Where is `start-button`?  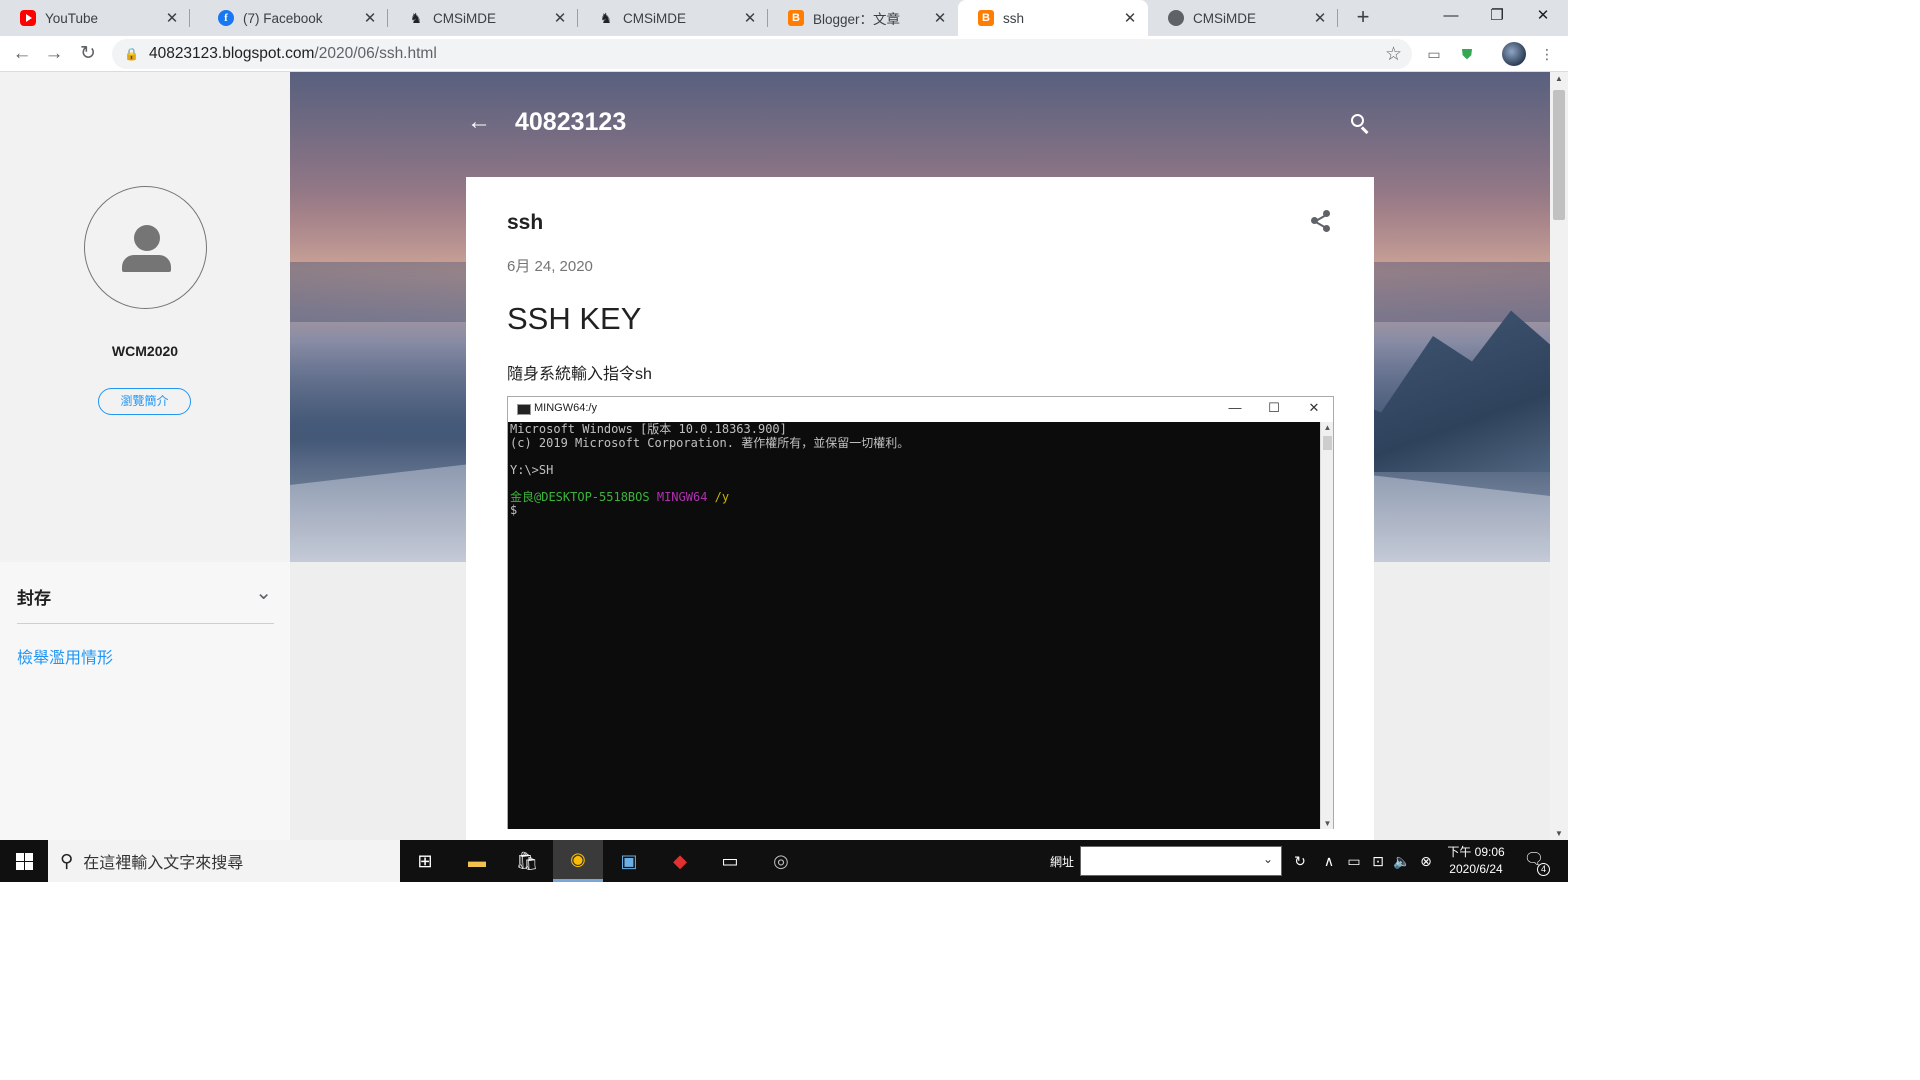 start-button is located at coordinates (24, 861).